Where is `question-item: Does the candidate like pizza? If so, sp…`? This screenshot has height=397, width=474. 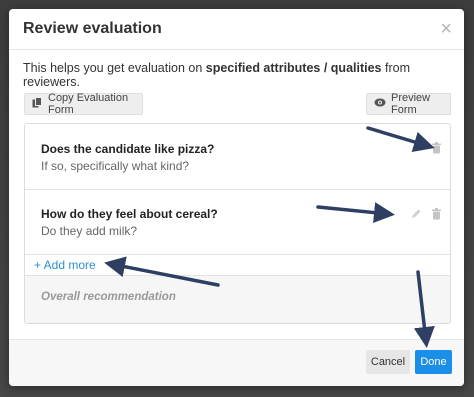
question-item: Does the candidate like pizza? If so, sp… is located at coordinates (237, 157).